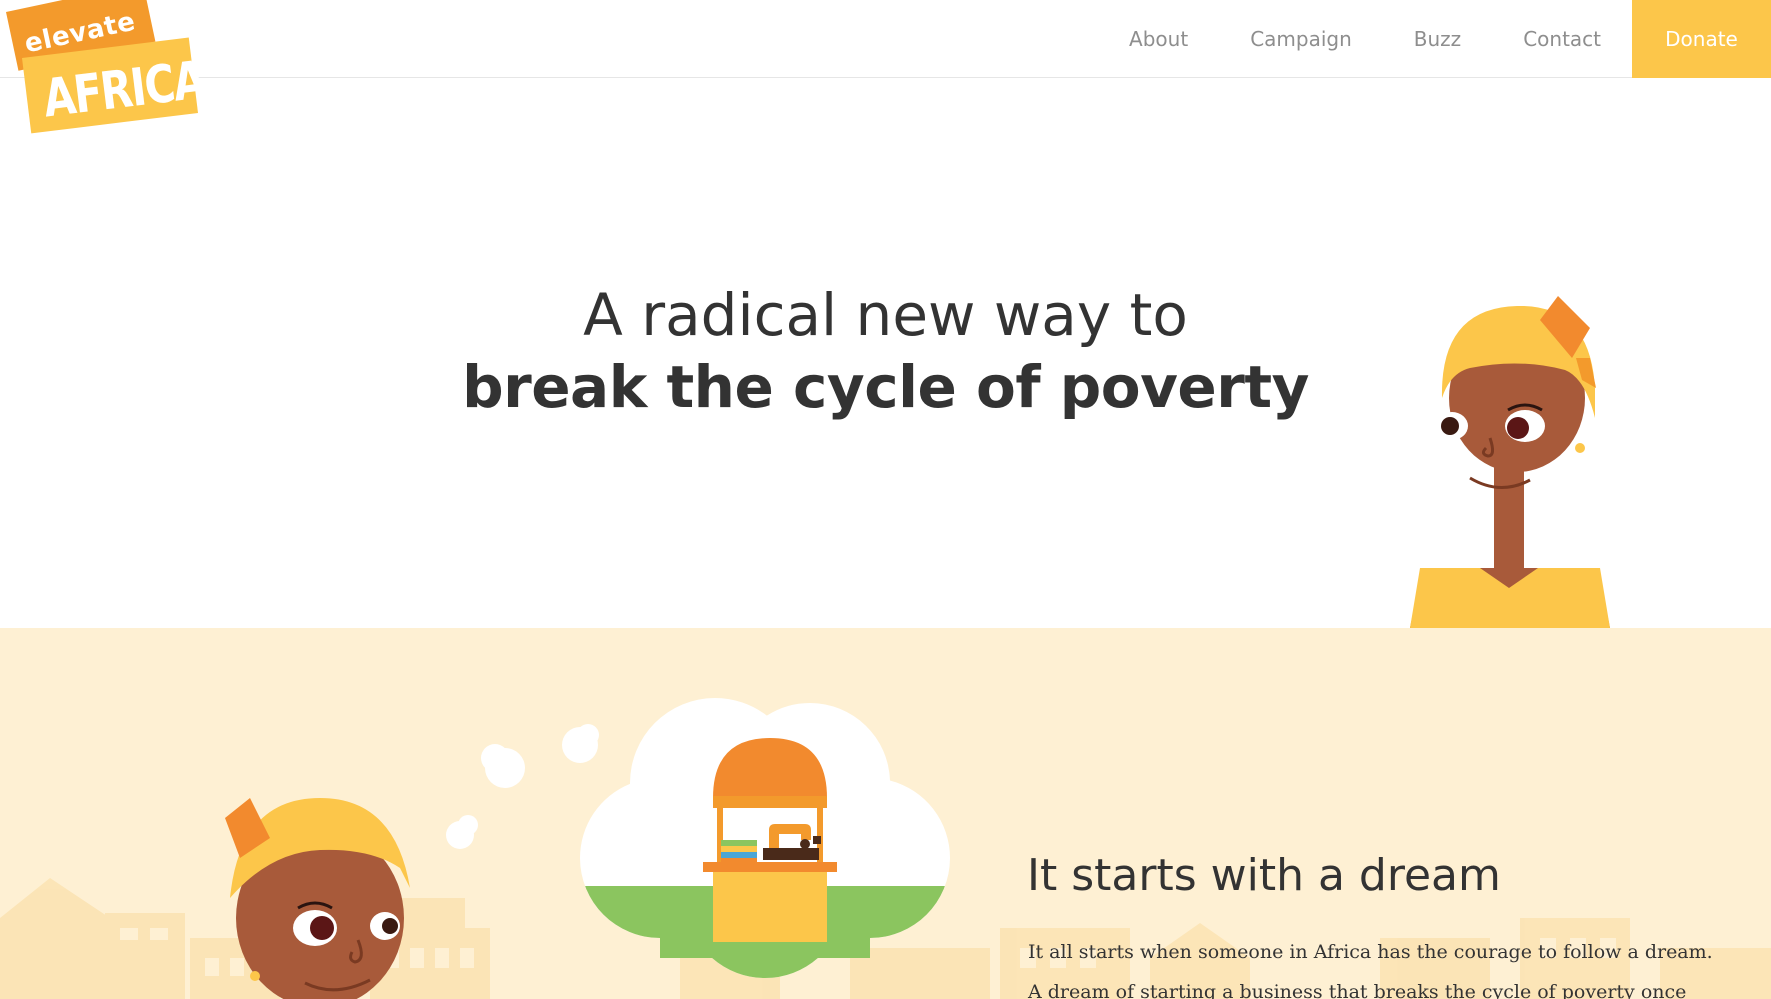 The height and width of the screenshot is (999, 1771). I want to click on nav-about-link: About, so click(1158, 39).